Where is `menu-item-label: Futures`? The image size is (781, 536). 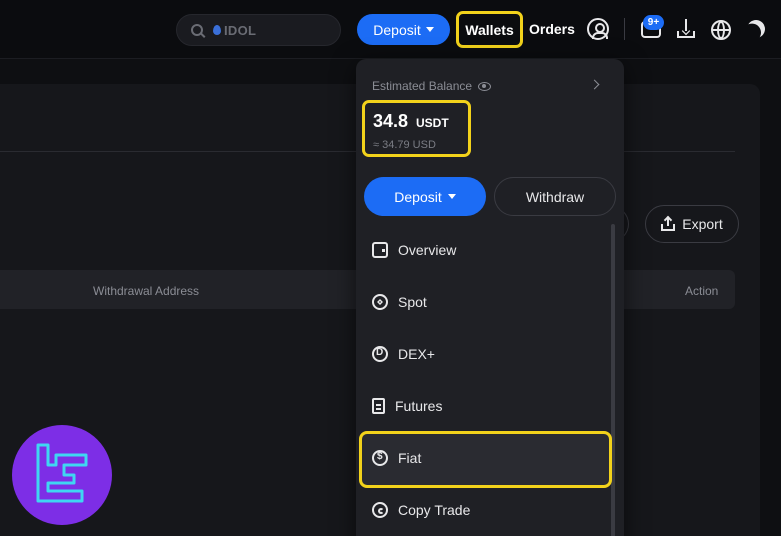 menu-item-label: Futures is located at coordinates (419, 406).